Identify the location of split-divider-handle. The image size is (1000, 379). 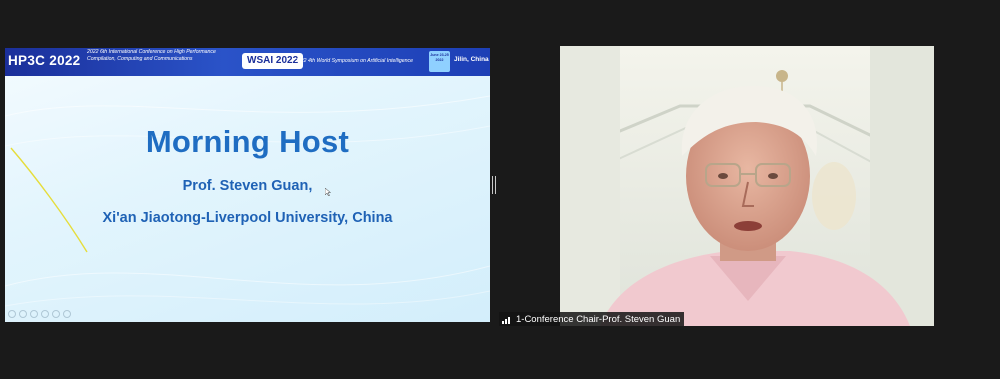
(494, 185).